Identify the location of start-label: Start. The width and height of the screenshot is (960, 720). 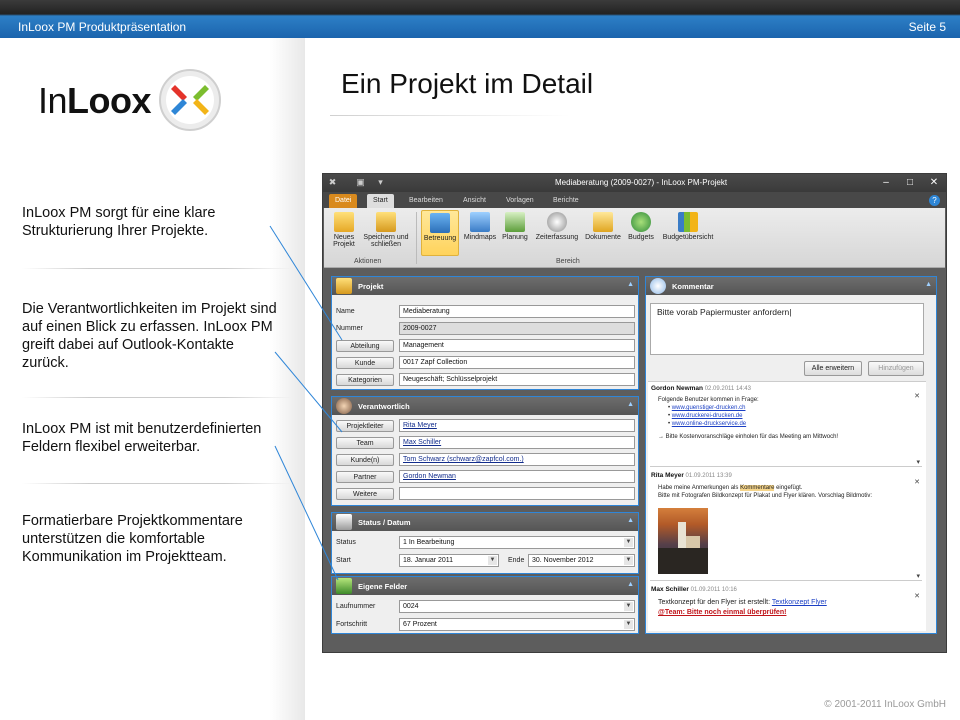
(343, 560).